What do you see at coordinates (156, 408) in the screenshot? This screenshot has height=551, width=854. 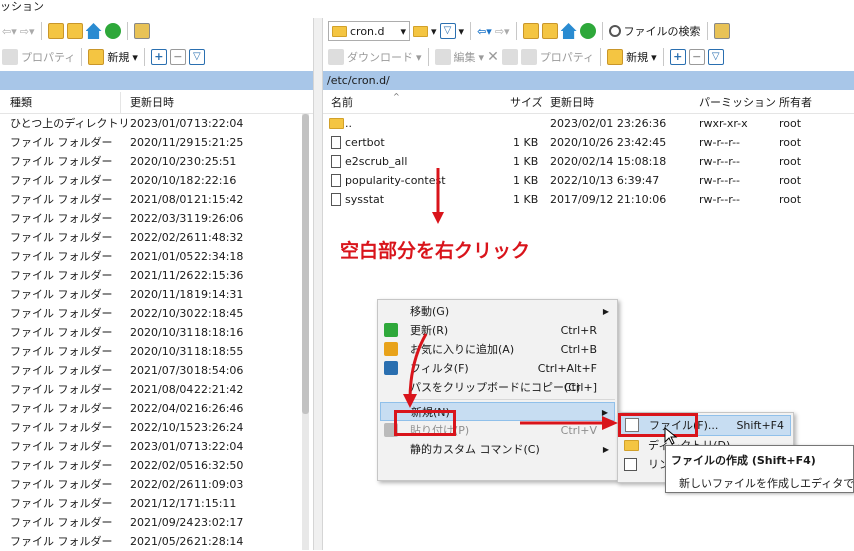 I see `table-row: ファイル フォルダー 2022/04/02 16:26:46` at bounding box center [156, 408].